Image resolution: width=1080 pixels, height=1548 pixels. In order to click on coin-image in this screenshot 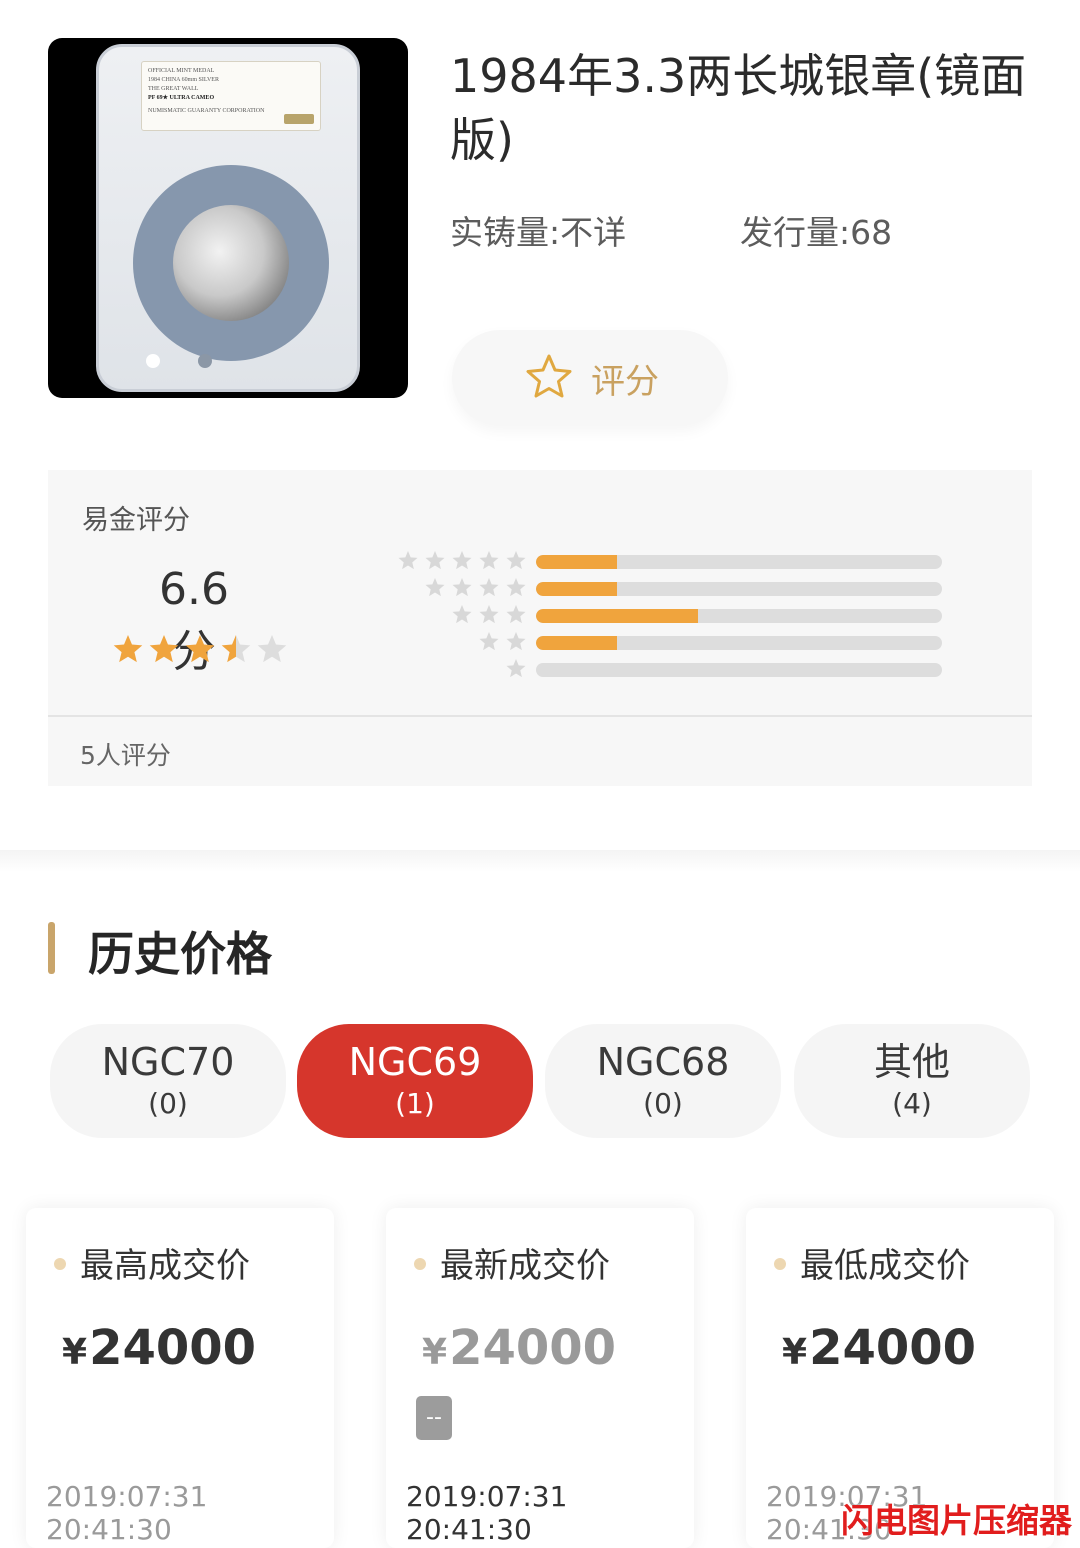, I will do `click(231, 263)`.